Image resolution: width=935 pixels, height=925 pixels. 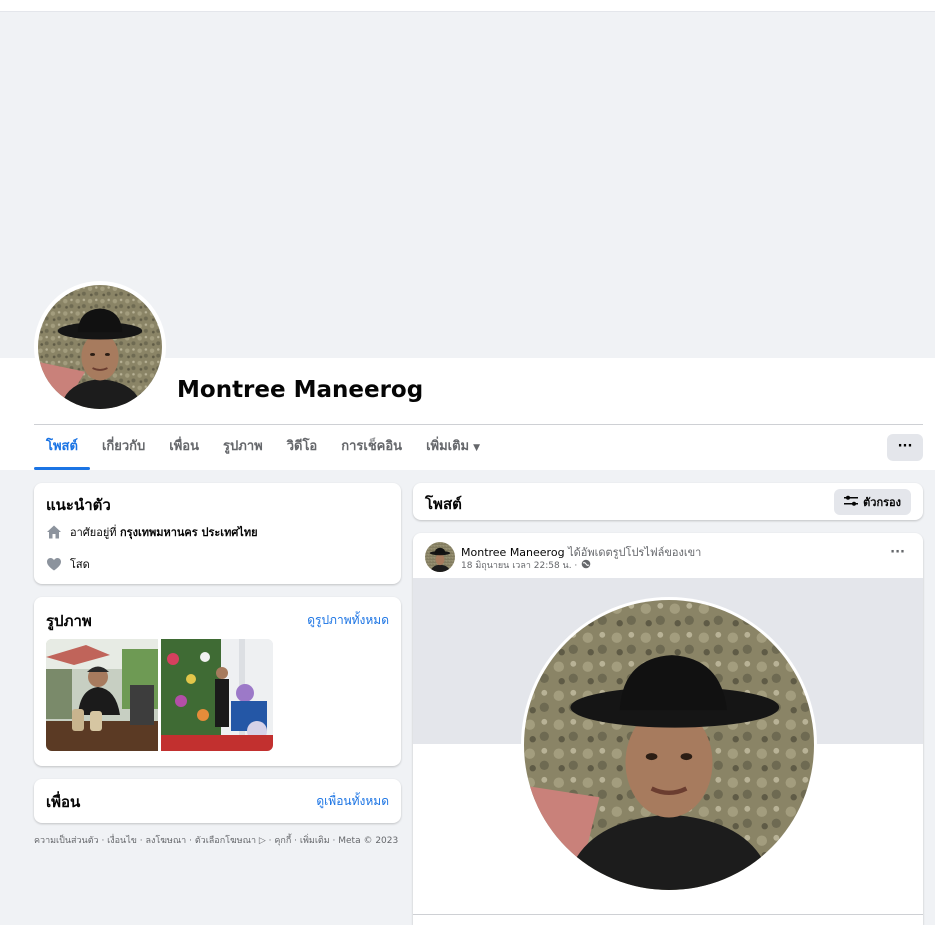 I want to click on photos-card: รูปภาพ ดูรูปภาพทั้งหมด, so click(x=217, y=681).